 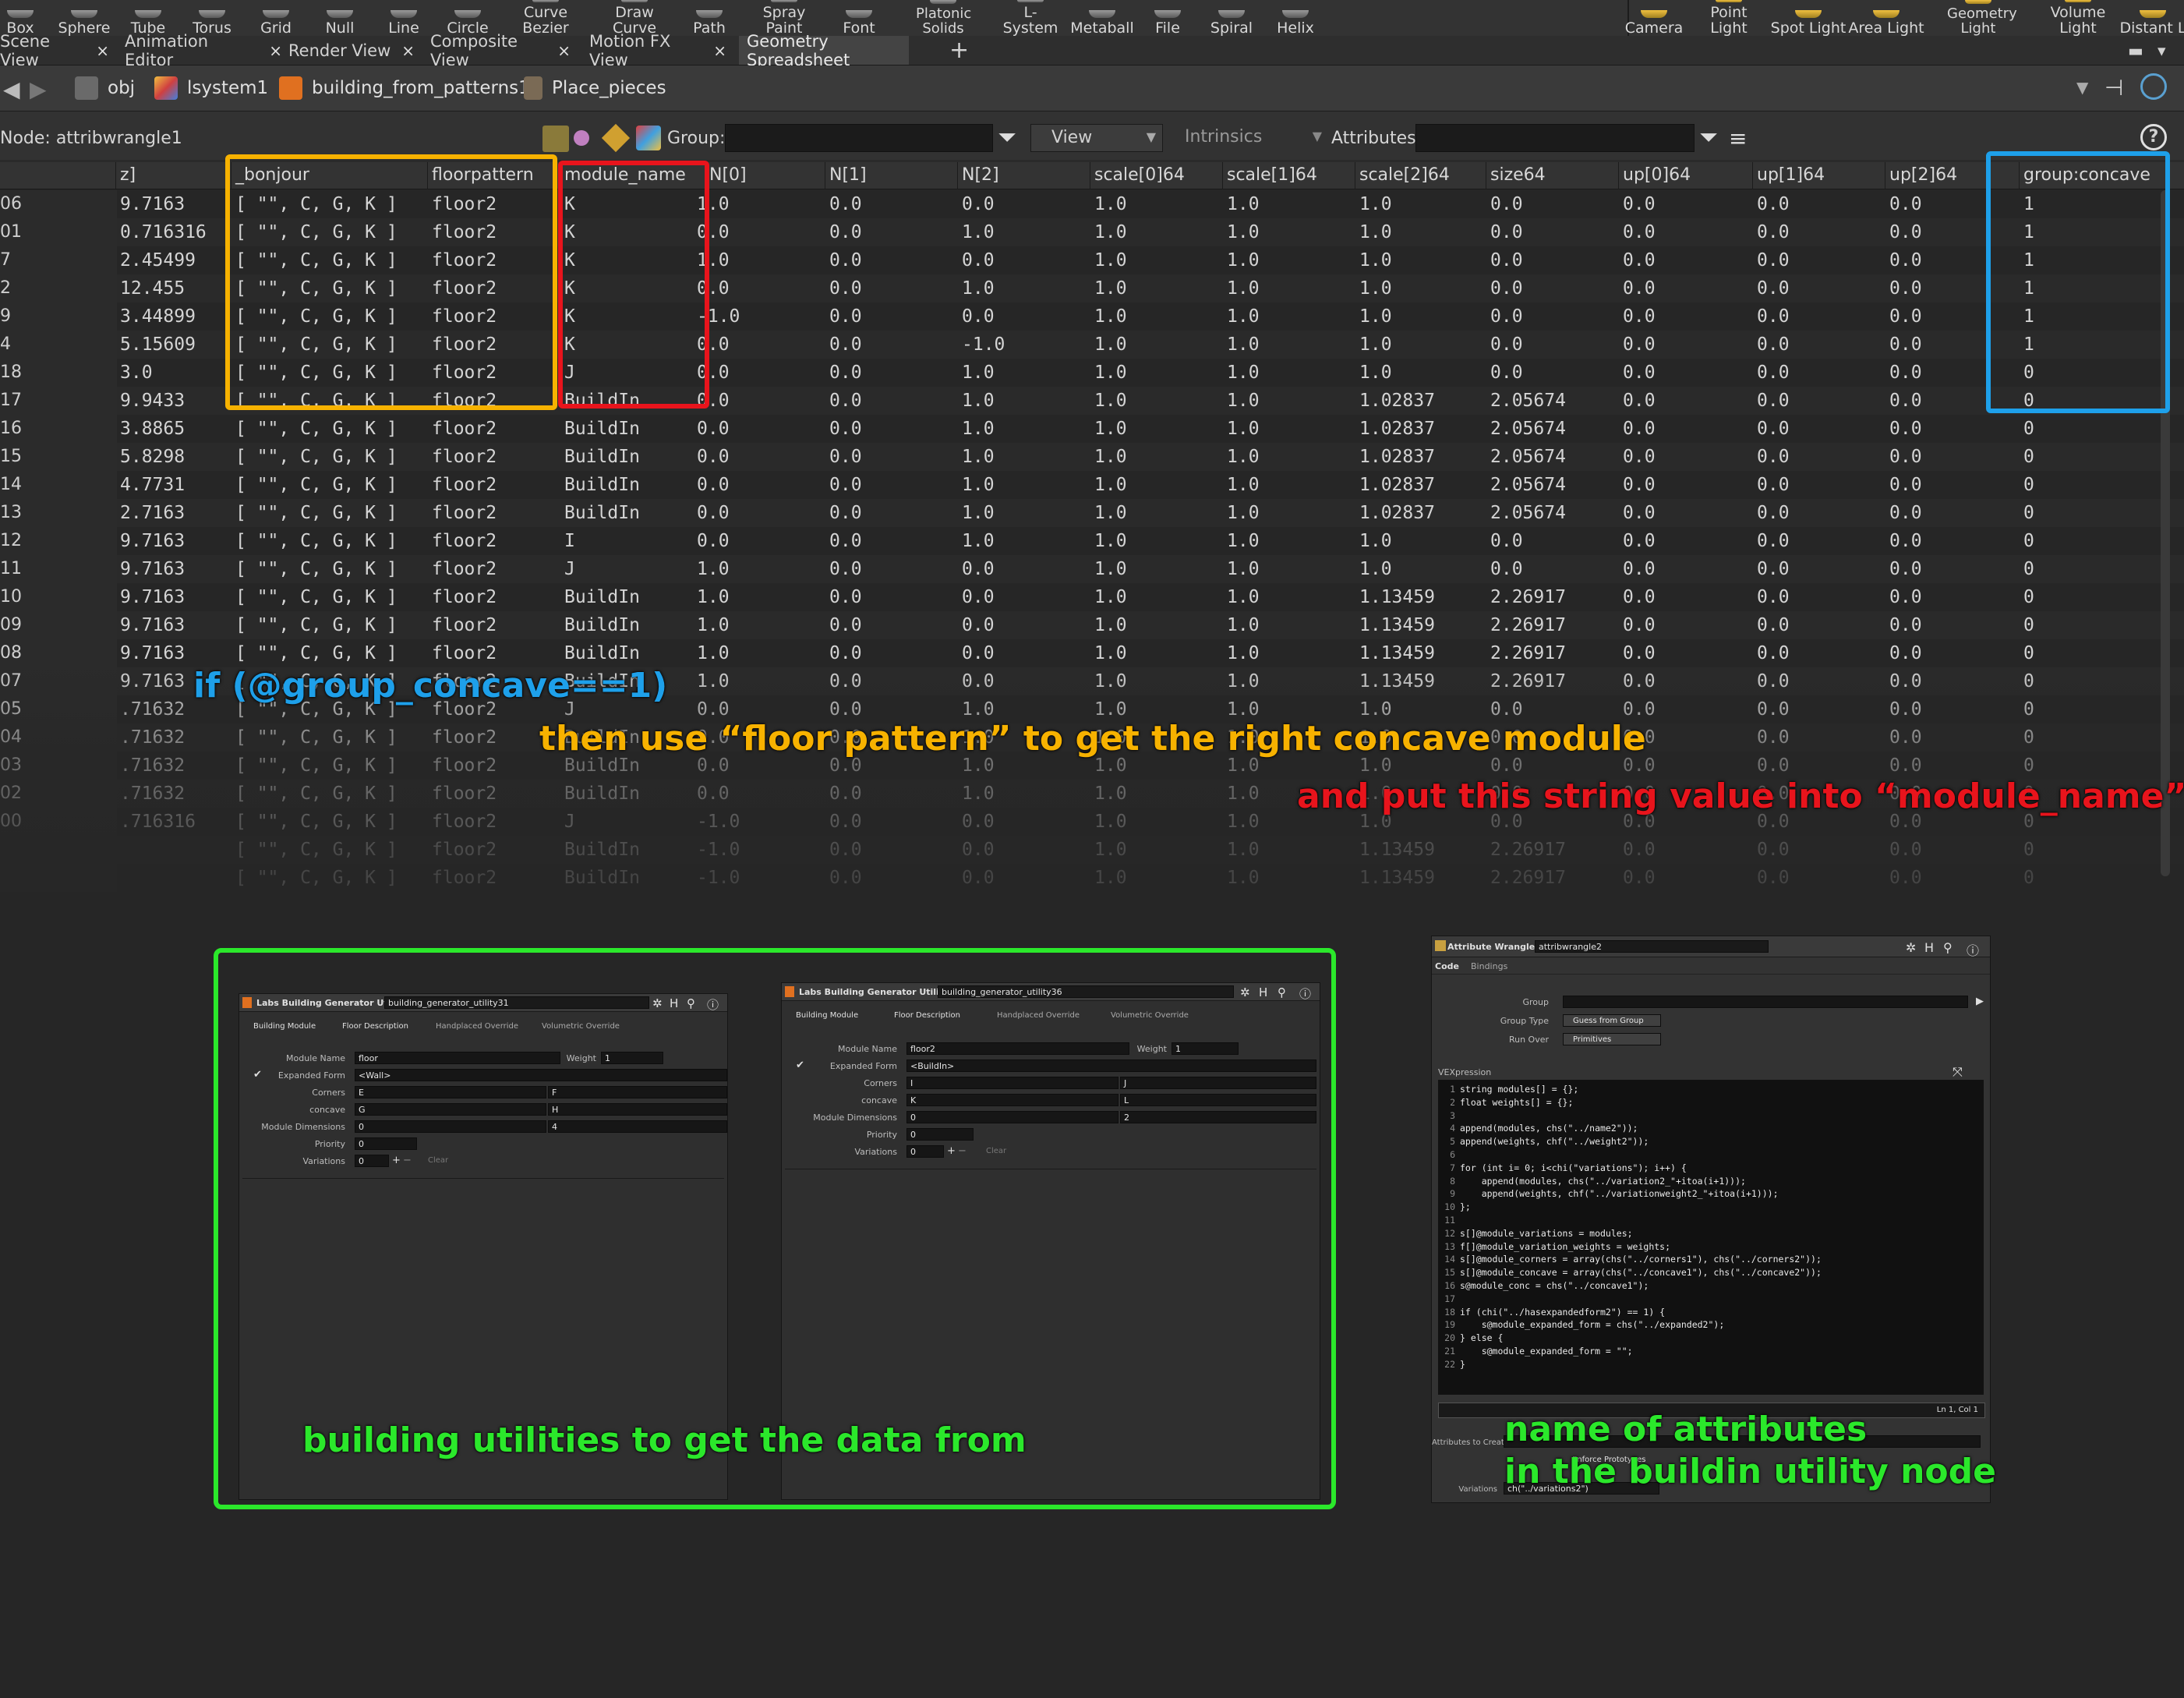 What do you see at coordinates (1808, 18) in the screenshot?
I see `shelf-light-tool-2: Spot Light` at bounding box center [1808, 18].